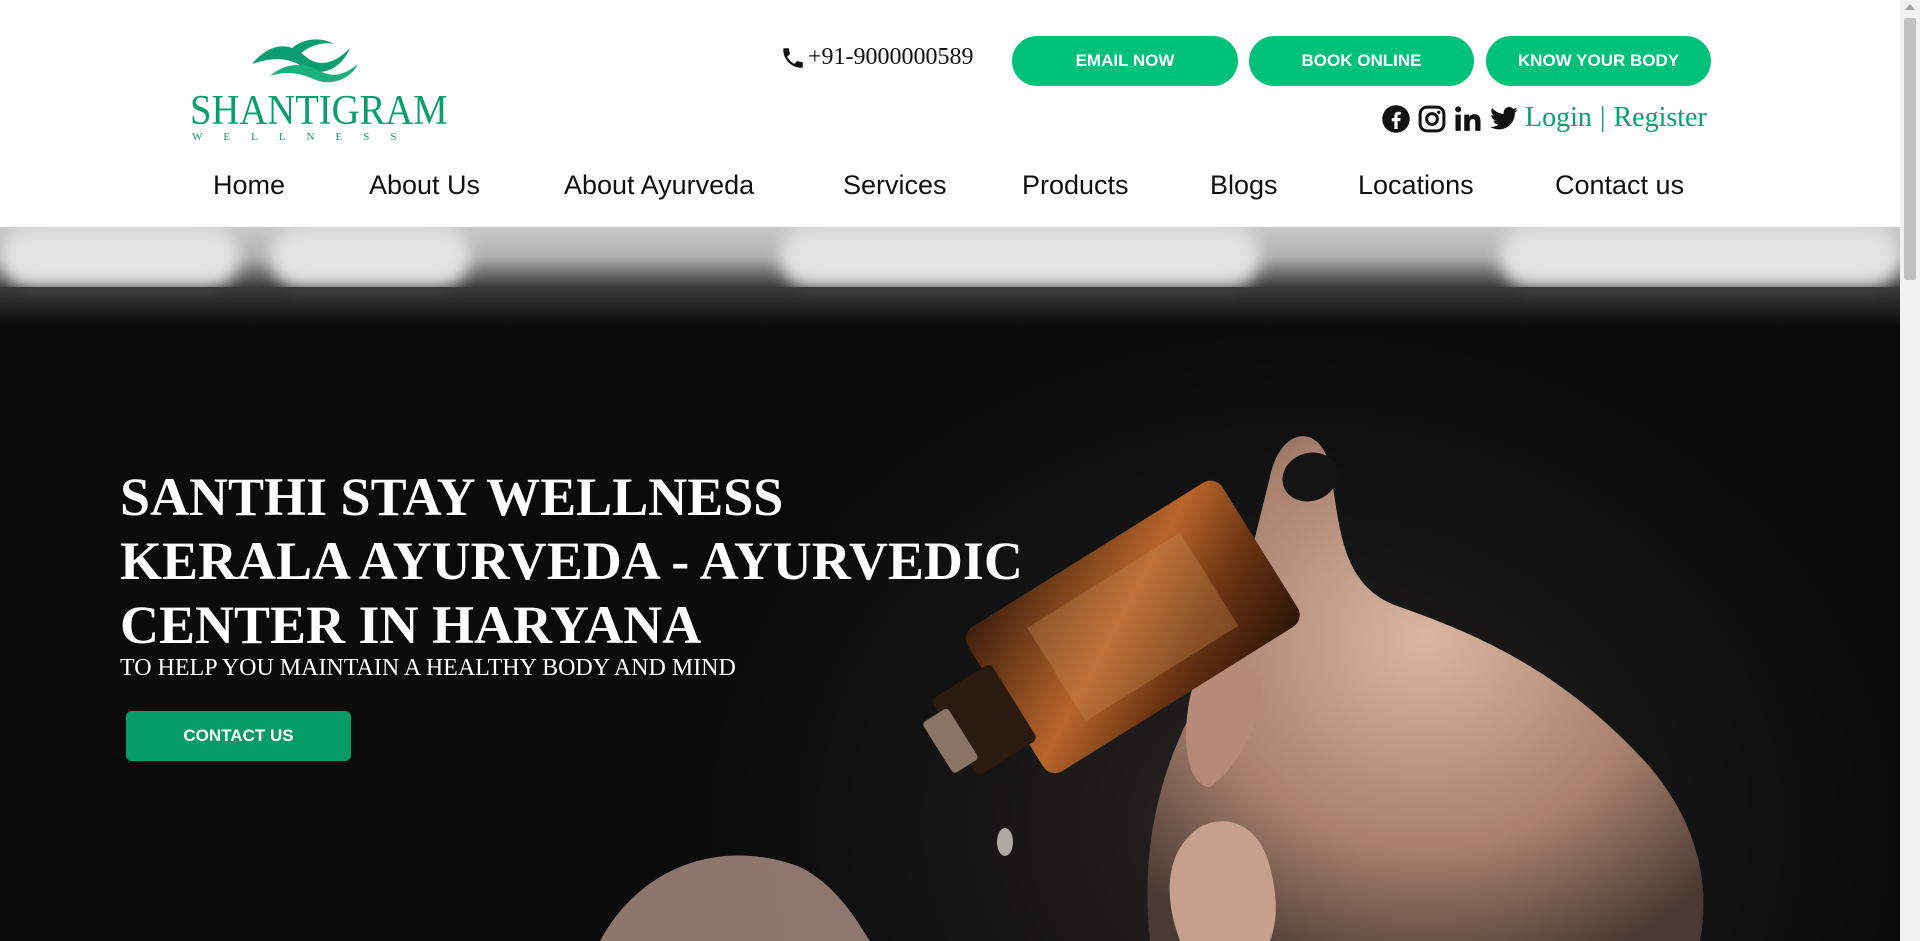 This screenshot has width=1920, height=941. Describe the element at coordinates (1558, 118) in the screenshot. I see `login-link: Login` at that location.